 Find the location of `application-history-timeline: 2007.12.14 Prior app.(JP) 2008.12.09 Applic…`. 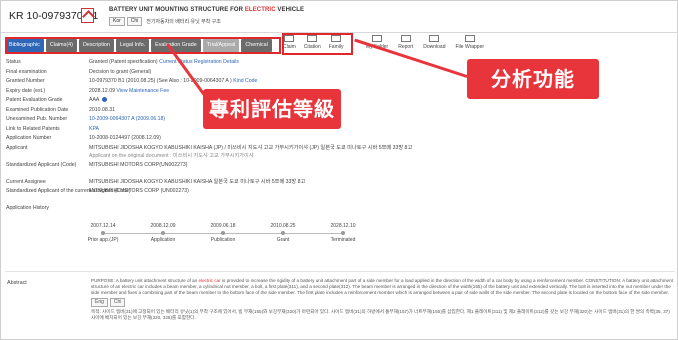

application-history-timeline: 2007.12.14 Prior app.(JP) 2008.12.09 Applic… is located at coordinates (222, 236).